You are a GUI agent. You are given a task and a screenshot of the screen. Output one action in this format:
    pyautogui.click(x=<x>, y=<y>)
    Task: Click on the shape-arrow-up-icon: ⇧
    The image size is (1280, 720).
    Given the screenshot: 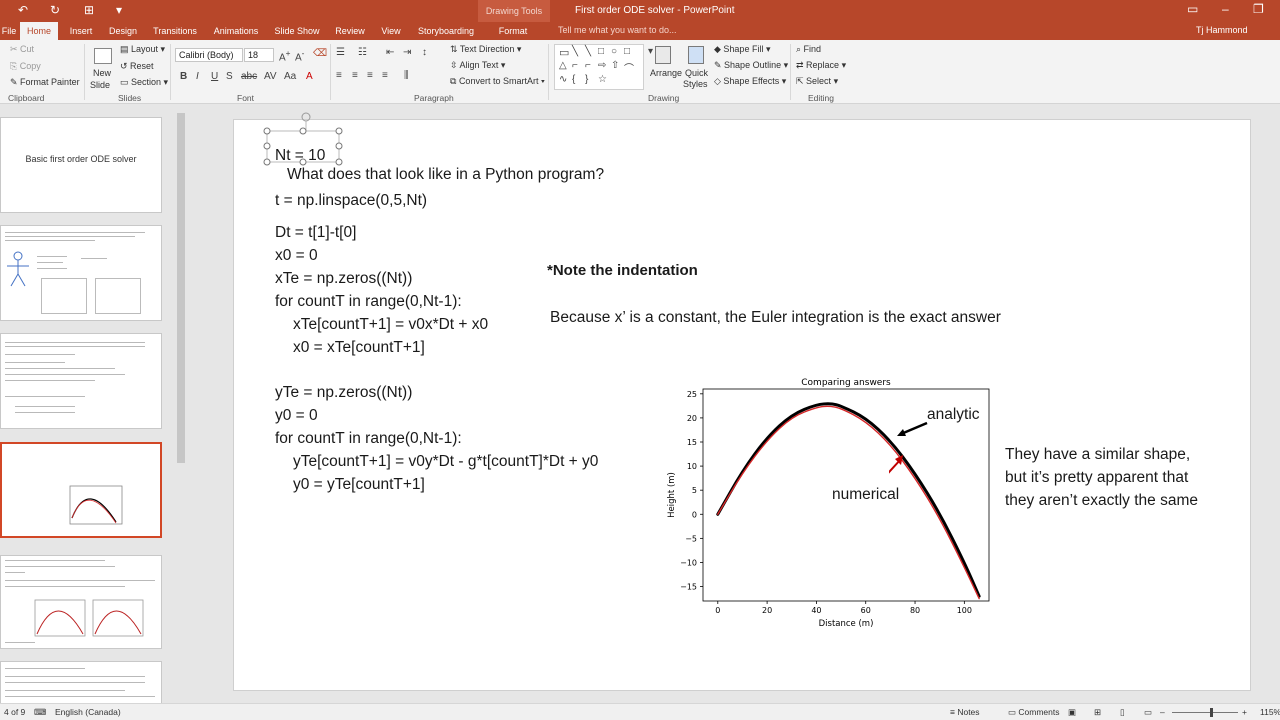 What is the action you would take?
    pyautogui.click(x=615, y=65)
    